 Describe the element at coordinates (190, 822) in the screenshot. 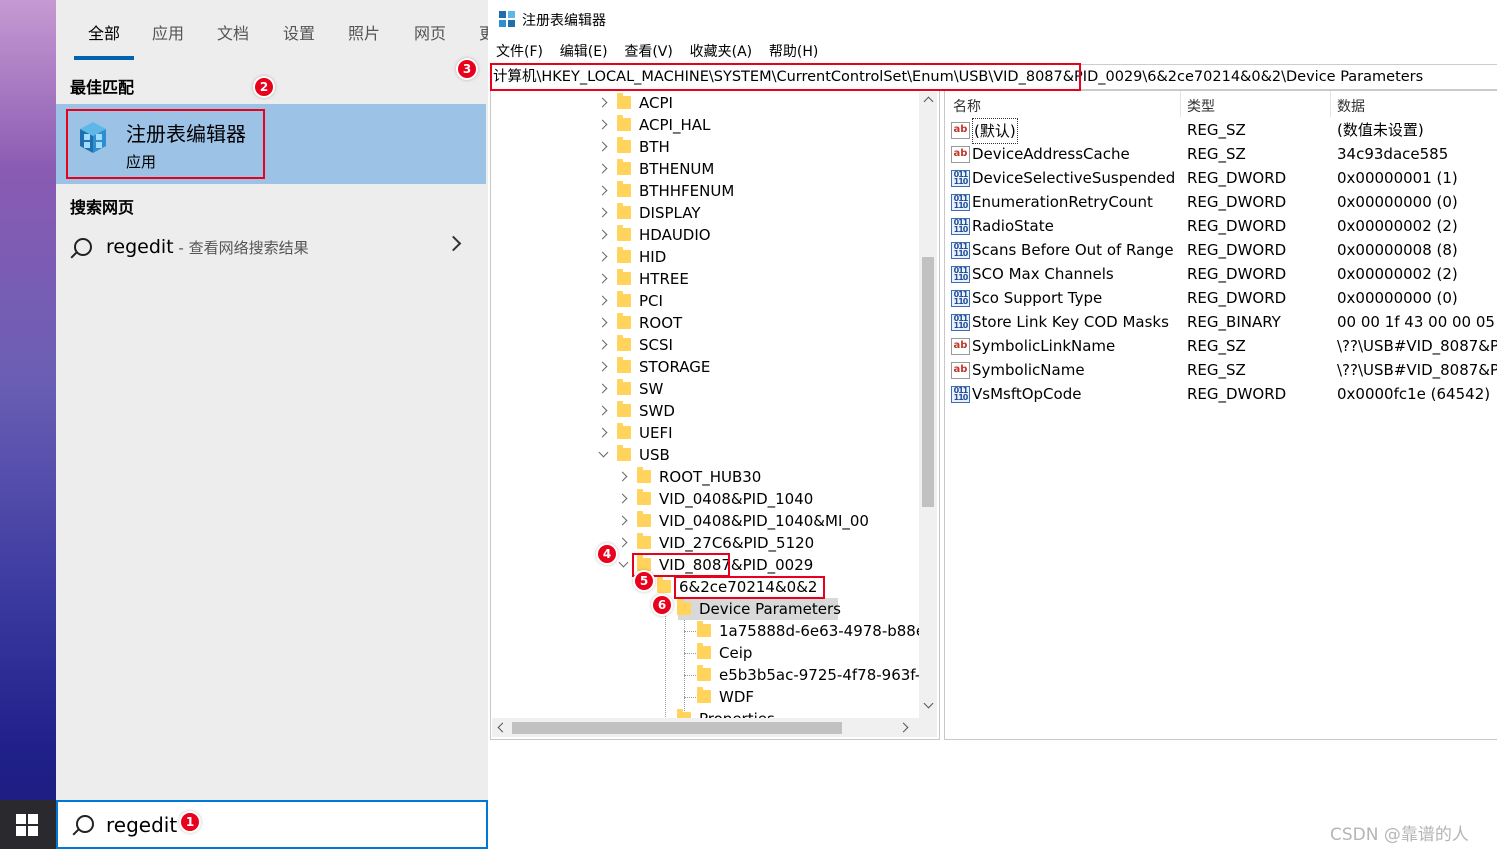

I see `step-badge-1: 1` at that location.